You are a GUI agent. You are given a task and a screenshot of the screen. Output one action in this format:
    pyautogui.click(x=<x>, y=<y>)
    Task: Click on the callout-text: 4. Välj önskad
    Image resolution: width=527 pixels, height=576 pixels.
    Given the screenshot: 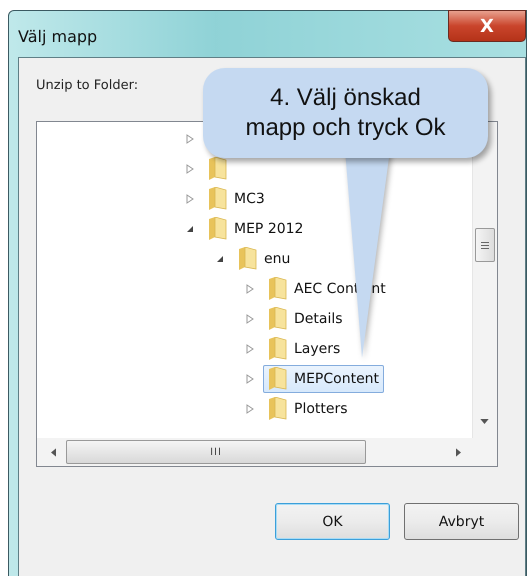 What is the action you would take?
    pyautogui.click(x=345, y=98)
    